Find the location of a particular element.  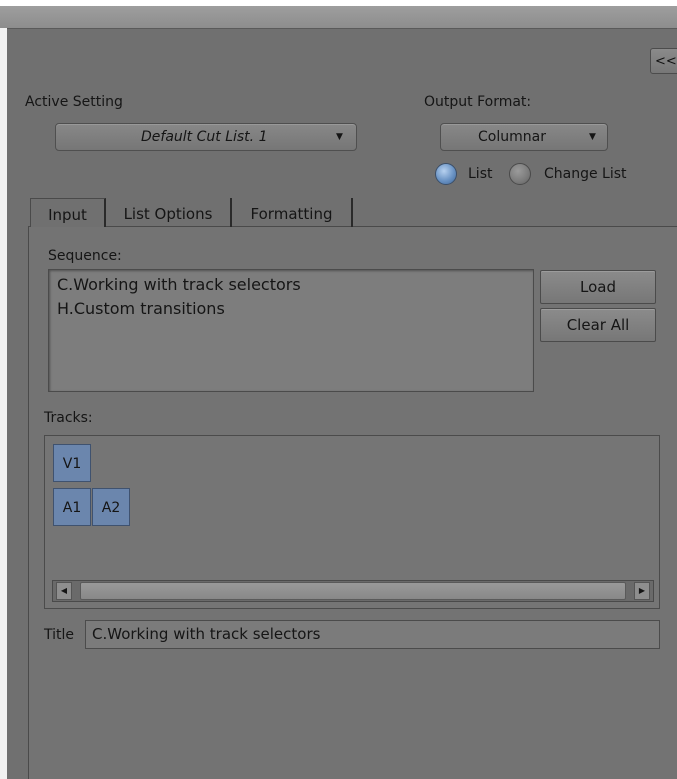

list-radio-label: List is located at coordinates (480, 174).